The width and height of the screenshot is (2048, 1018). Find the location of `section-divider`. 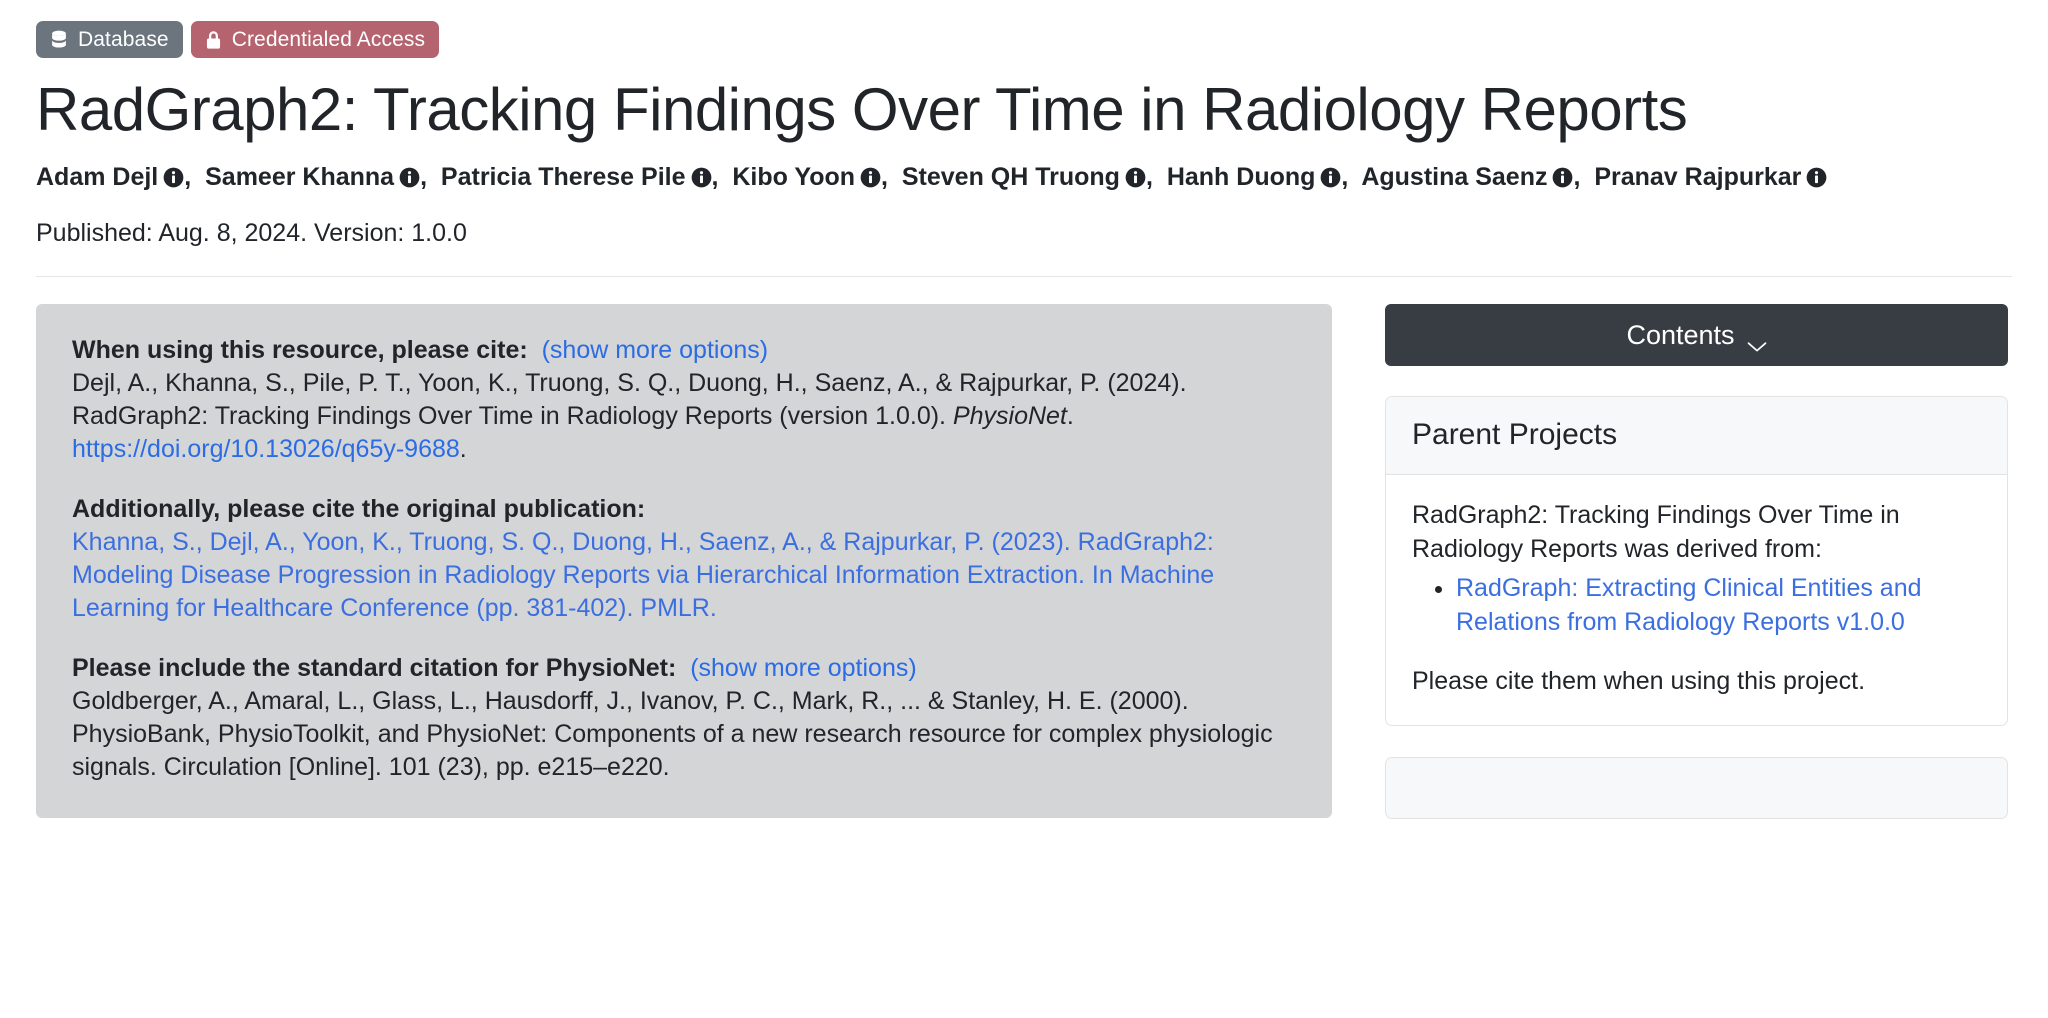

section-divider is located at coordinates (1024, 277).